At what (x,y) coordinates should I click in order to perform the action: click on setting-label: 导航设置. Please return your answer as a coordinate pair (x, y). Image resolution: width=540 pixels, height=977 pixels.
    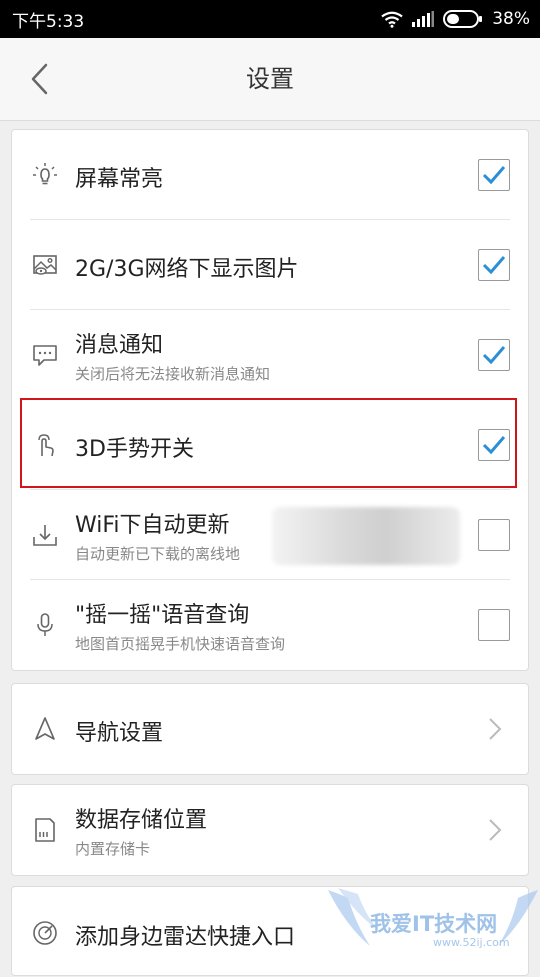
    Looking at the image, I should click on (119, 733).